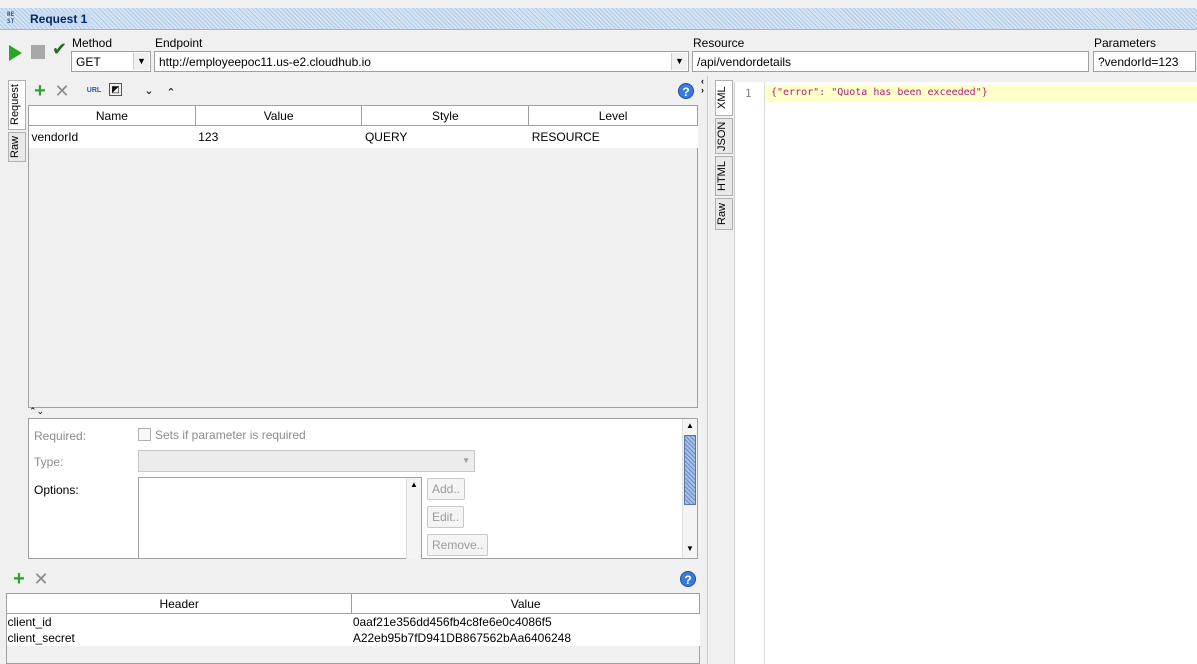  Describe the element at coordinates (445, 115) in the screenshot. I see `column-header: Style` at that location.